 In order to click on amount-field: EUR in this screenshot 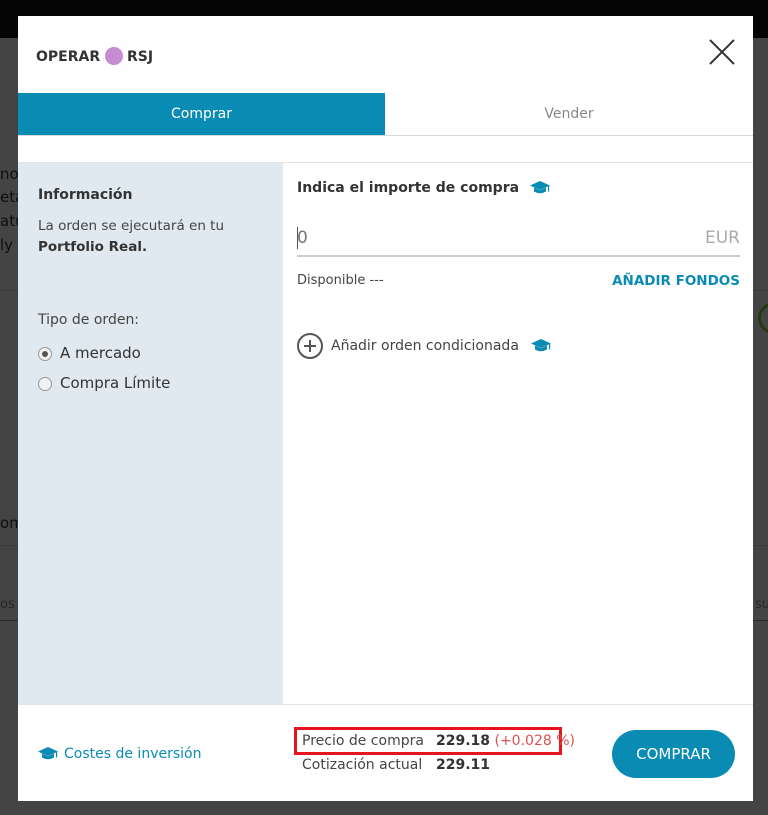, I will do `click(518, 240)`.